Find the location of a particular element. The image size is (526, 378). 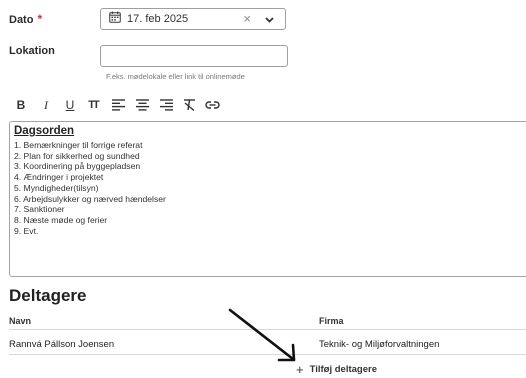

required-mark: * is located at coordinates (40, 19).